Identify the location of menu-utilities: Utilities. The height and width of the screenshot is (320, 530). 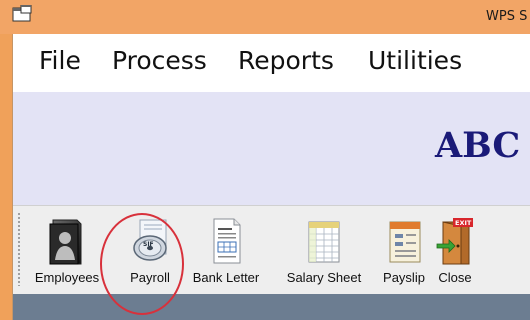
(415, 60).